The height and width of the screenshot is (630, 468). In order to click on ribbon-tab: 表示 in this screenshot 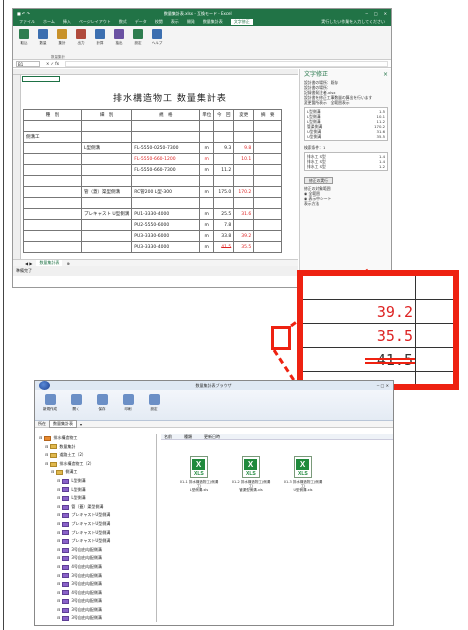, I will do `click(175, 22)`.